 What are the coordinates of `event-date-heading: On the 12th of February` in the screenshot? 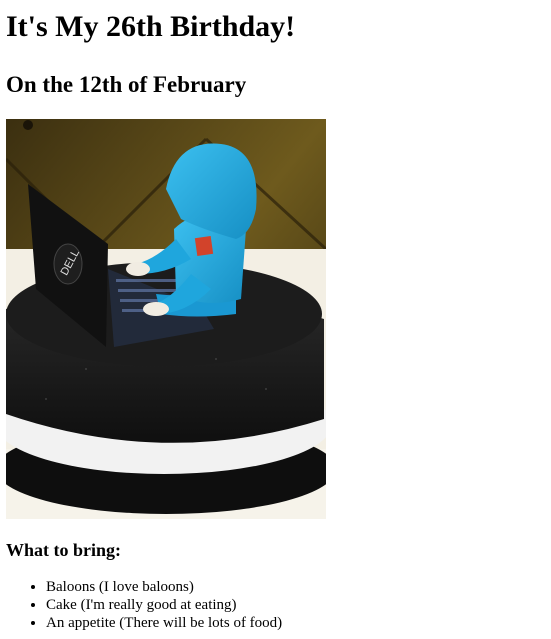 It's located at (126, 84).